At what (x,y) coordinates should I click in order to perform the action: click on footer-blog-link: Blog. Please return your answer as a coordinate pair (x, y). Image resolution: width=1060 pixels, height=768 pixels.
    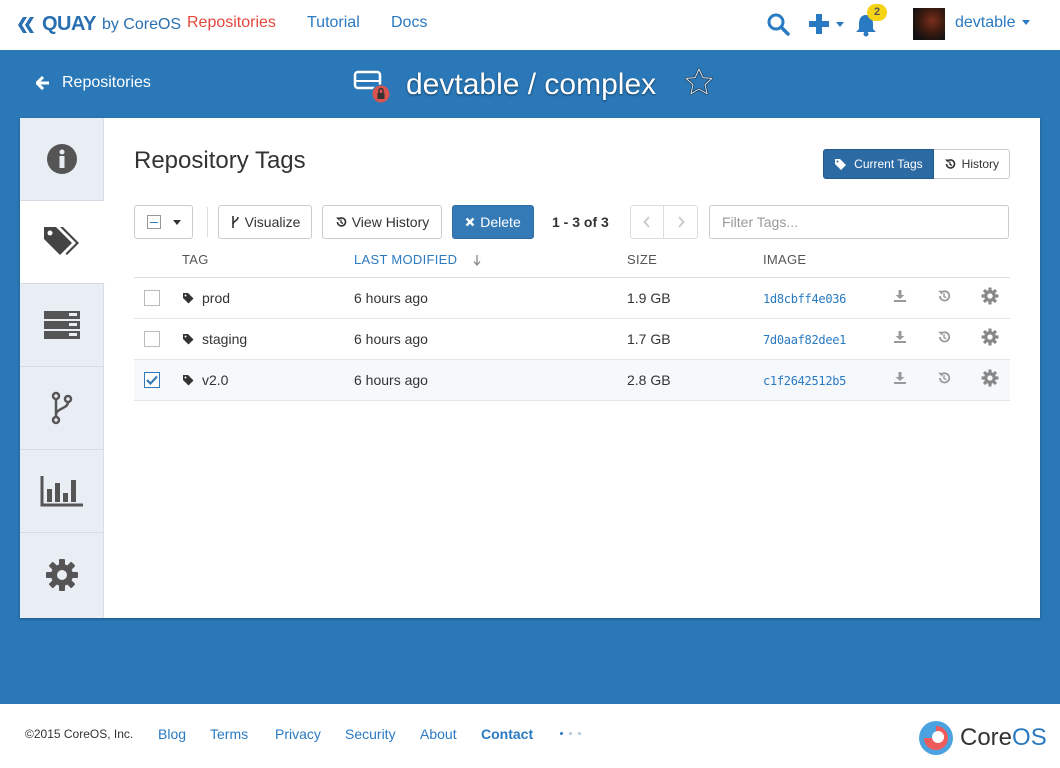
    Looking at the image, I should click on (172, 734).